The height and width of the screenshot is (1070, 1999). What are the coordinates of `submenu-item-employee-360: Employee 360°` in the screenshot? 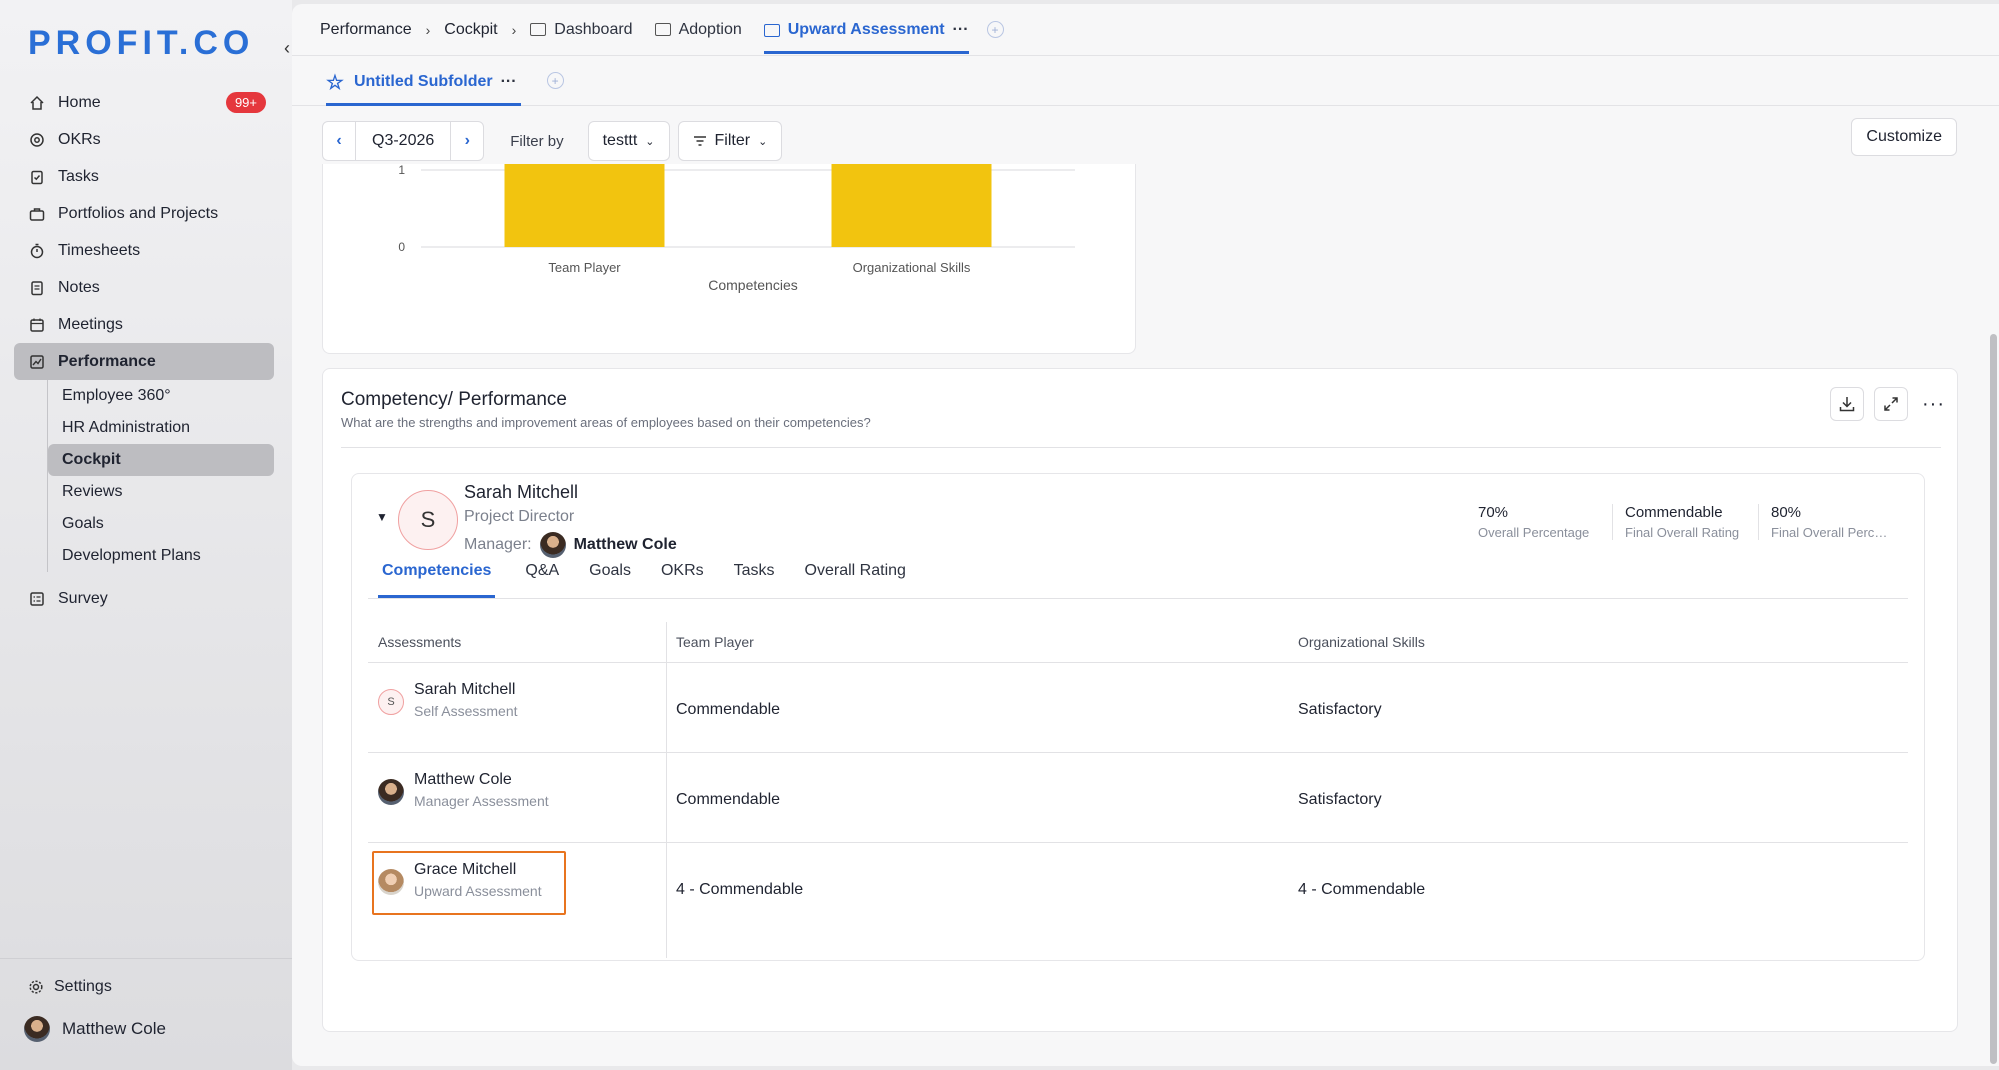 It's located at (161, 396).